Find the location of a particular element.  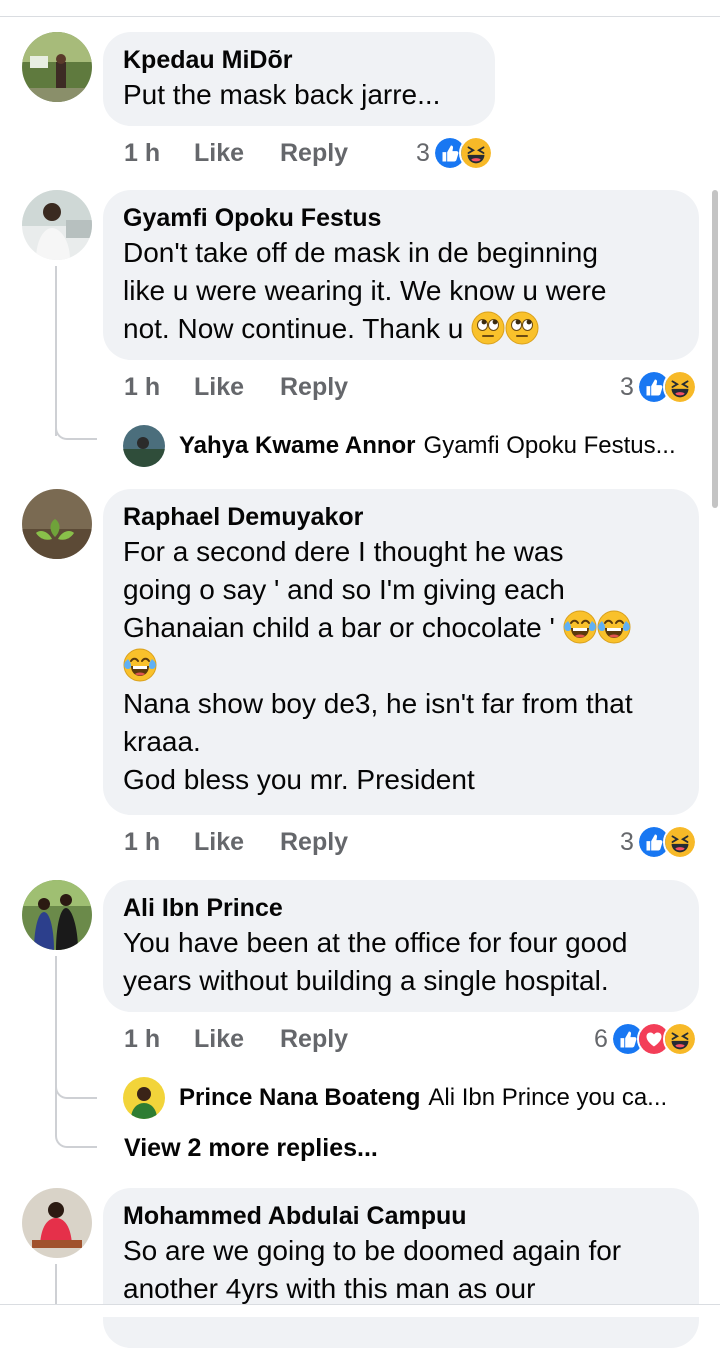

top-divider is located at coordinates (360, 16).